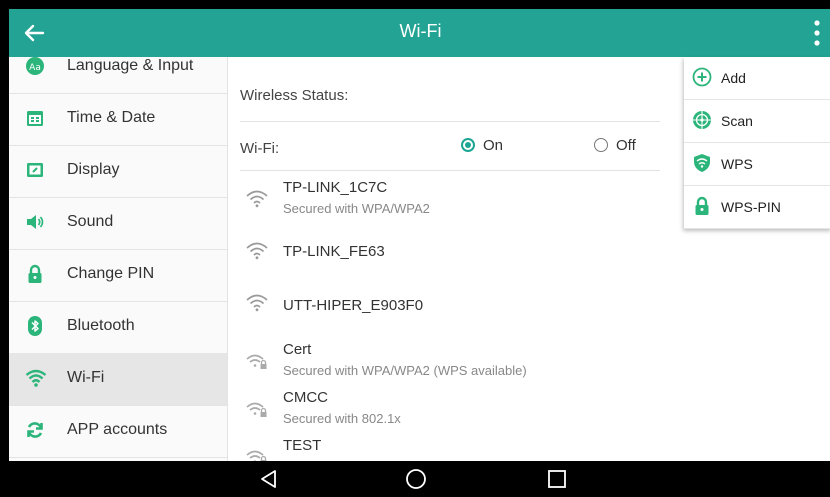  I want to click on page-title: Wi-Fi, so click(420, 31).